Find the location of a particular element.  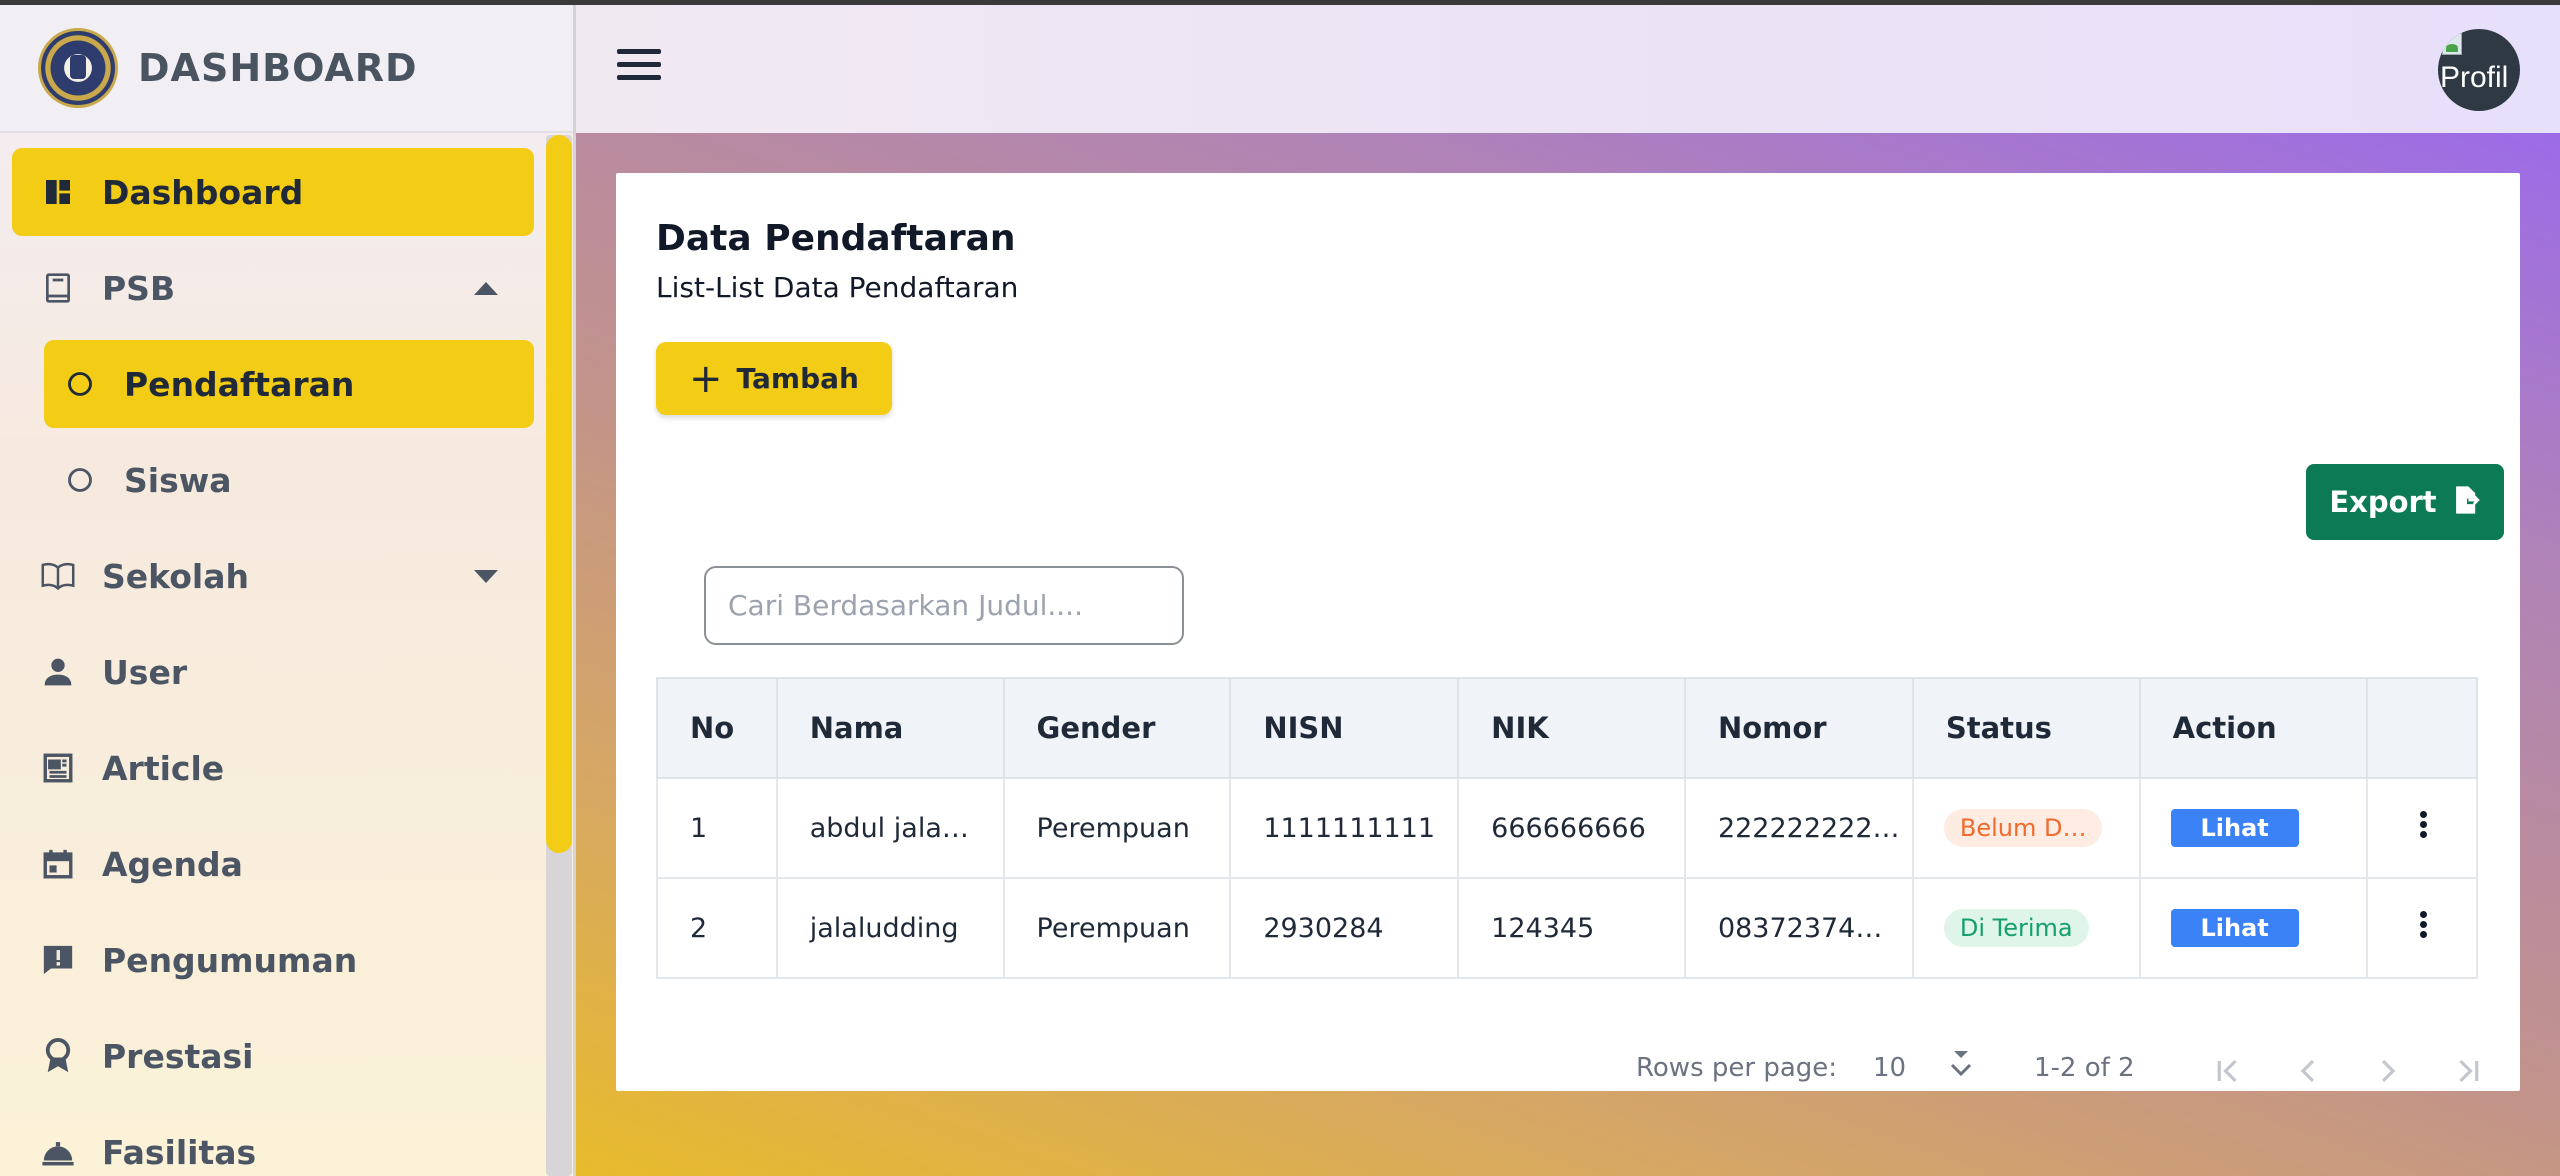

export-button: Export is located at coordinates (2405, 502).